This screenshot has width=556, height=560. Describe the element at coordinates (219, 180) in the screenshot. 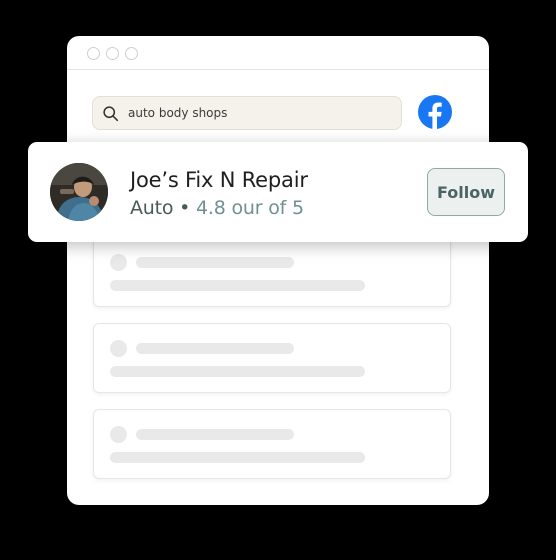

I see `business-name: Joe’s Fix N Repair` at that location.